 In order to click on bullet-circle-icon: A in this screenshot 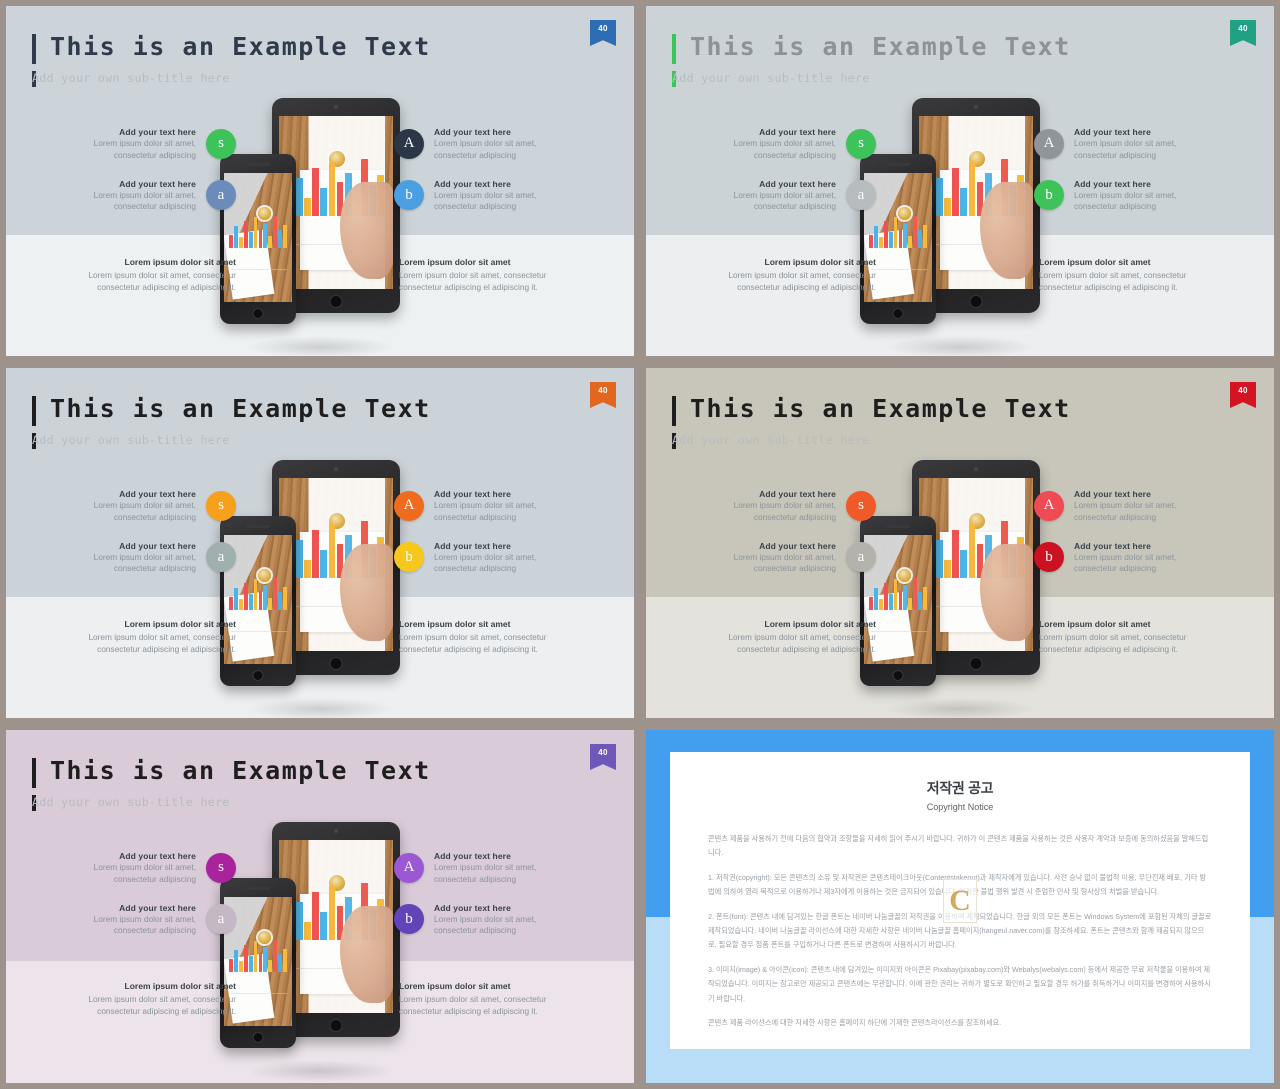, I will do `click(409, 143)`.